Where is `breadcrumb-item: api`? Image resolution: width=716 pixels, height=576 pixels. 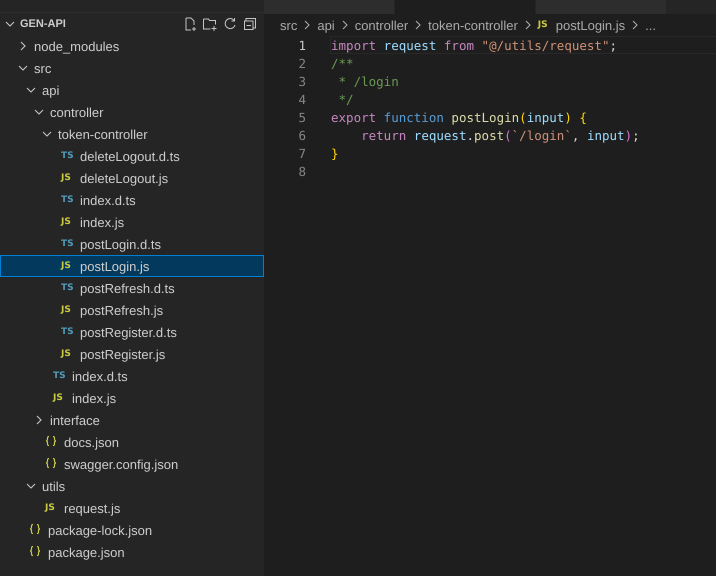
breadcrumb-item: api is located at coordinates (326, 25).